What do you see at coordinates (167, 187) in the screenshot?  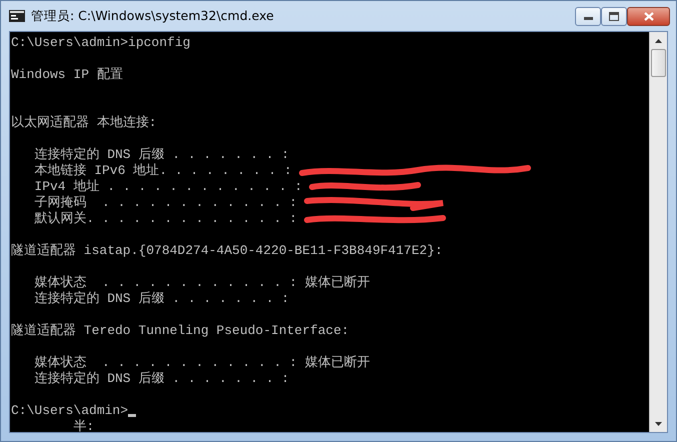 I see `console-line: IPv4 地址 . . . . . . . . . . . . :` at bounding box center [167, 187].